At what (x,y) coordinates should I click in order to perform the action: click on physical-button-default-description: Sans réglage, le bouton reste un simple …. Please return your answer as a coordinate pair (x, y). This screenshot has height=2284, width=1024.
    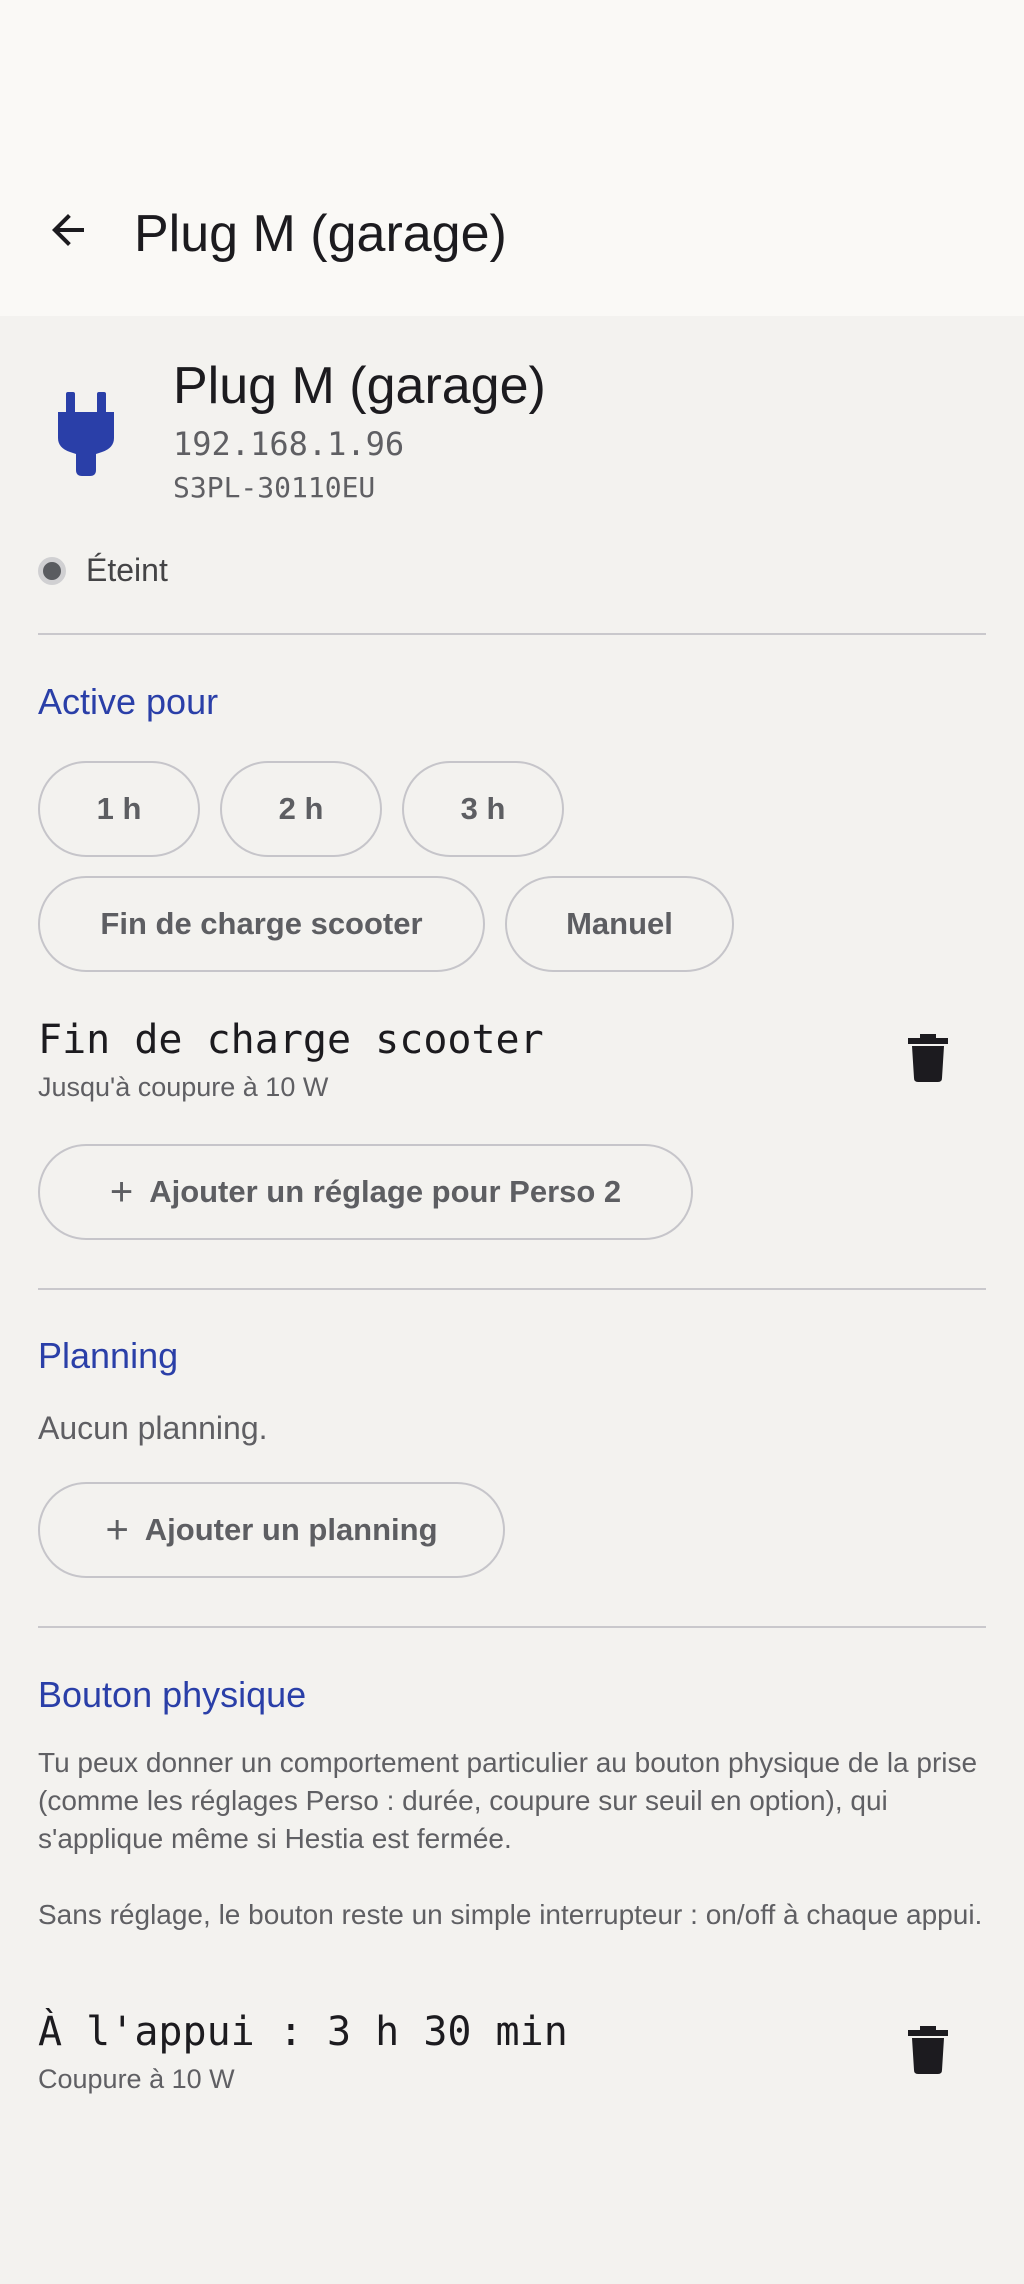
    Looking at the image, I should click on (510, 1914).